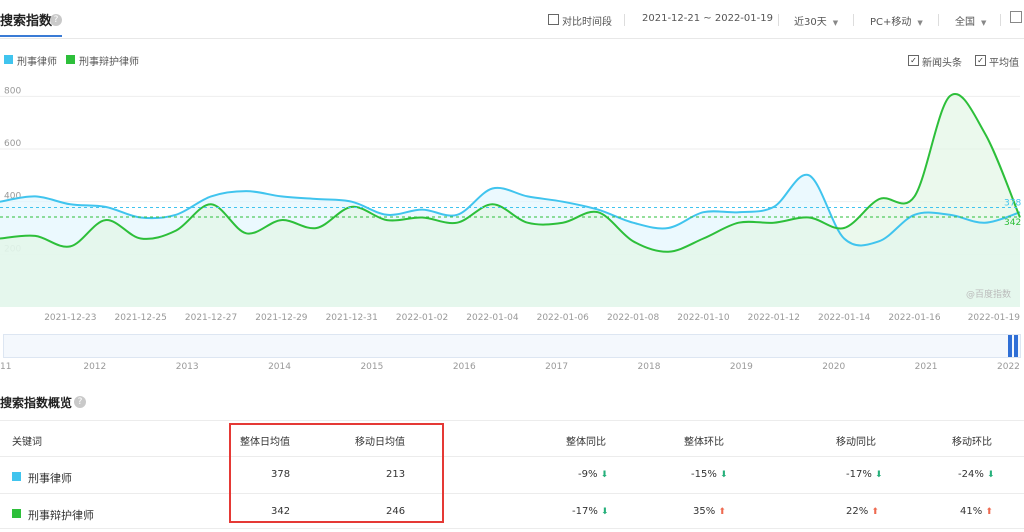  I want to click on value: -15%, so click(704, 474).